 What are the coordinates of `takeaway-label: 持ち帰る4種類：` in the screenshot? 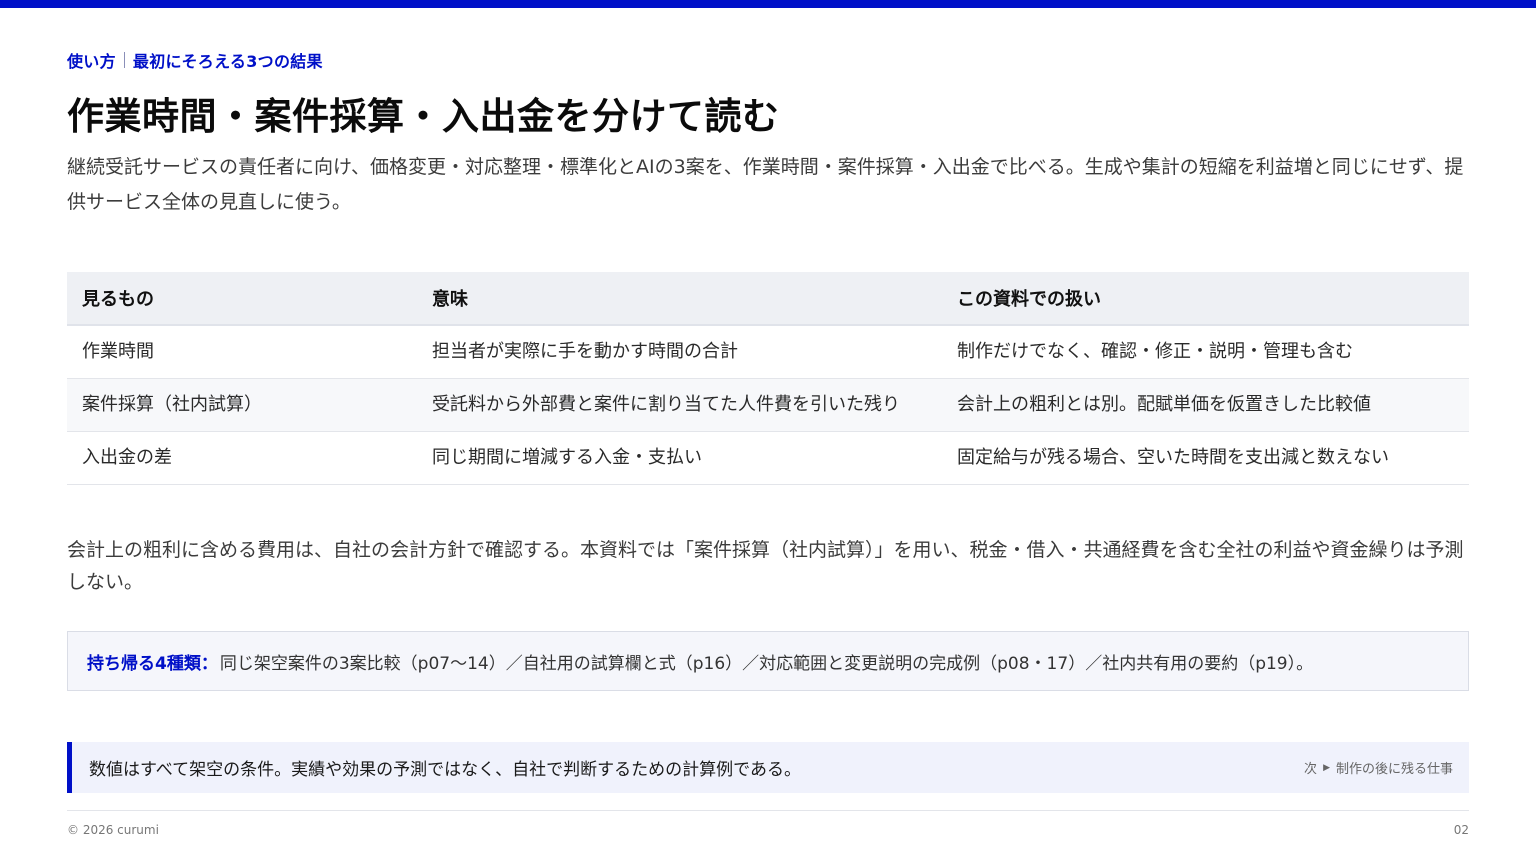 It's located at (152, 663).